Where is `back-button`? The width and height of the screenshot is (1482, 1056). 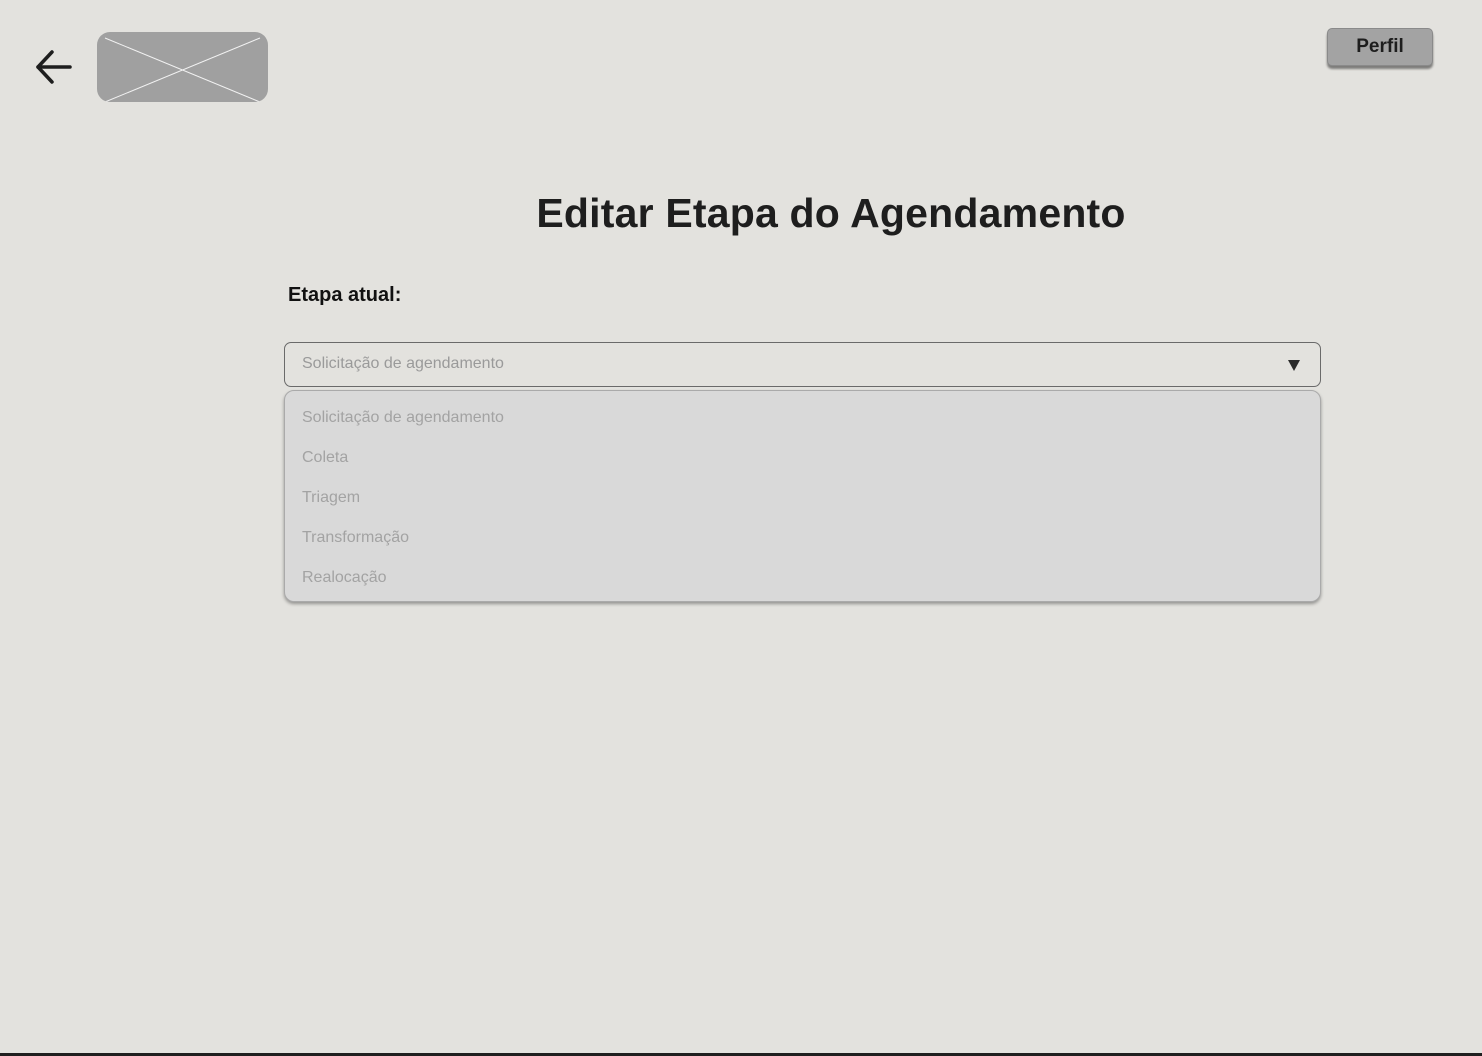 back-button is located at coordinates (54, 67).